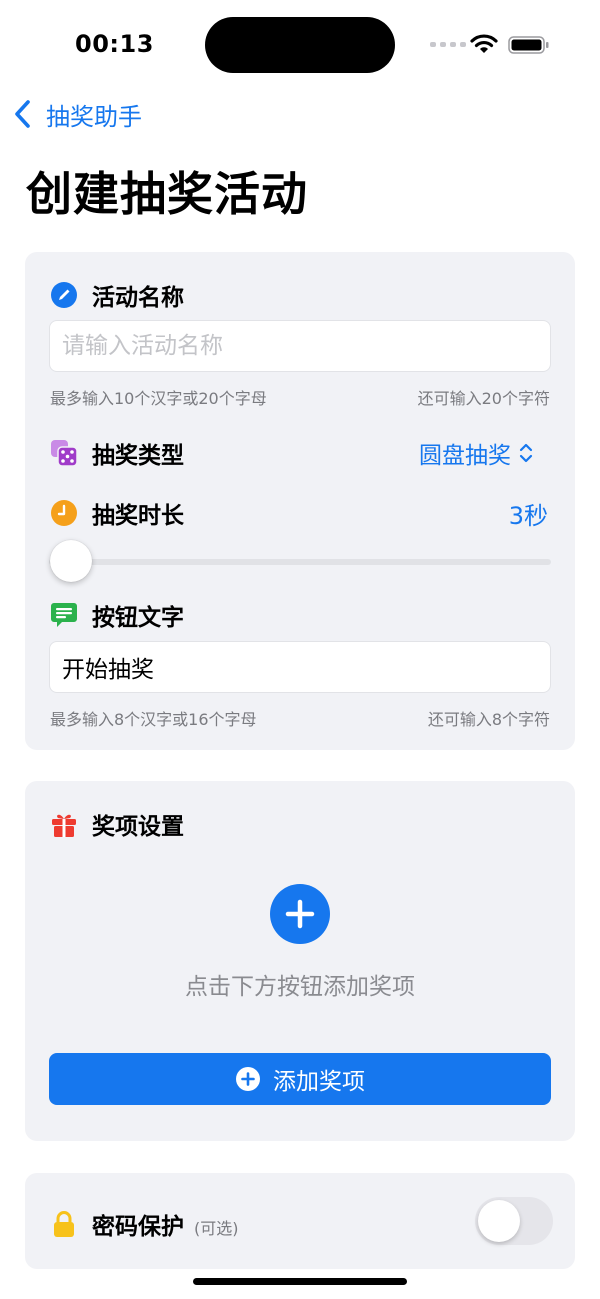 The image size is (600, 1299). Describe the element at coordinates (64, 513) in the screenshot. I see `clock-icon` at that location.